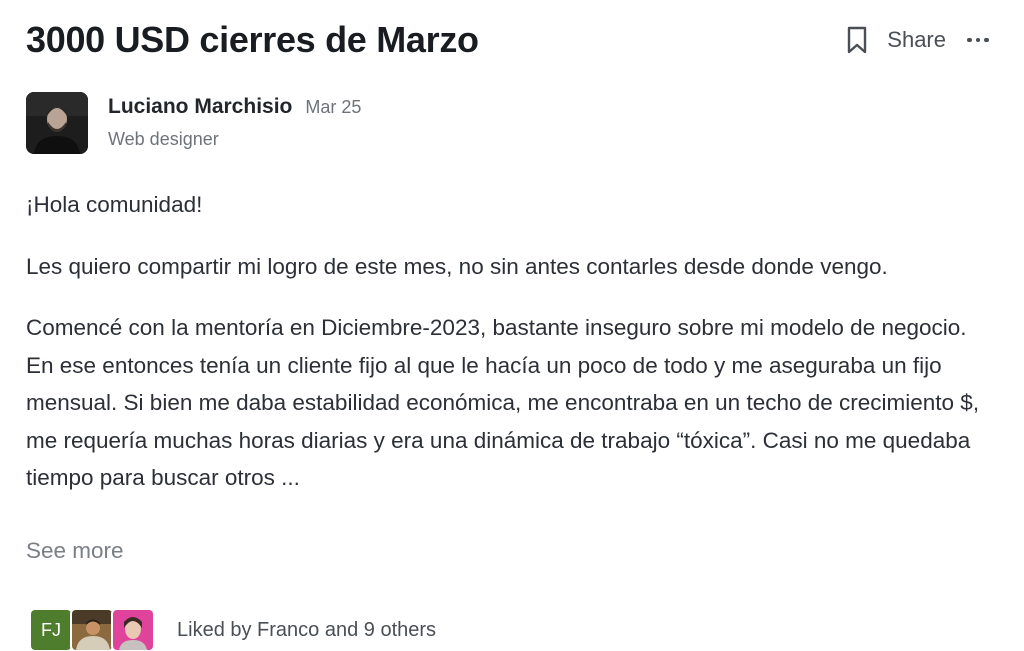 This screenshot has width=1024, height=651. What do you see at coordinates (333, 107) in the screenshot?
I see `post-date: Mar 25` at bounding box center [333, 107].